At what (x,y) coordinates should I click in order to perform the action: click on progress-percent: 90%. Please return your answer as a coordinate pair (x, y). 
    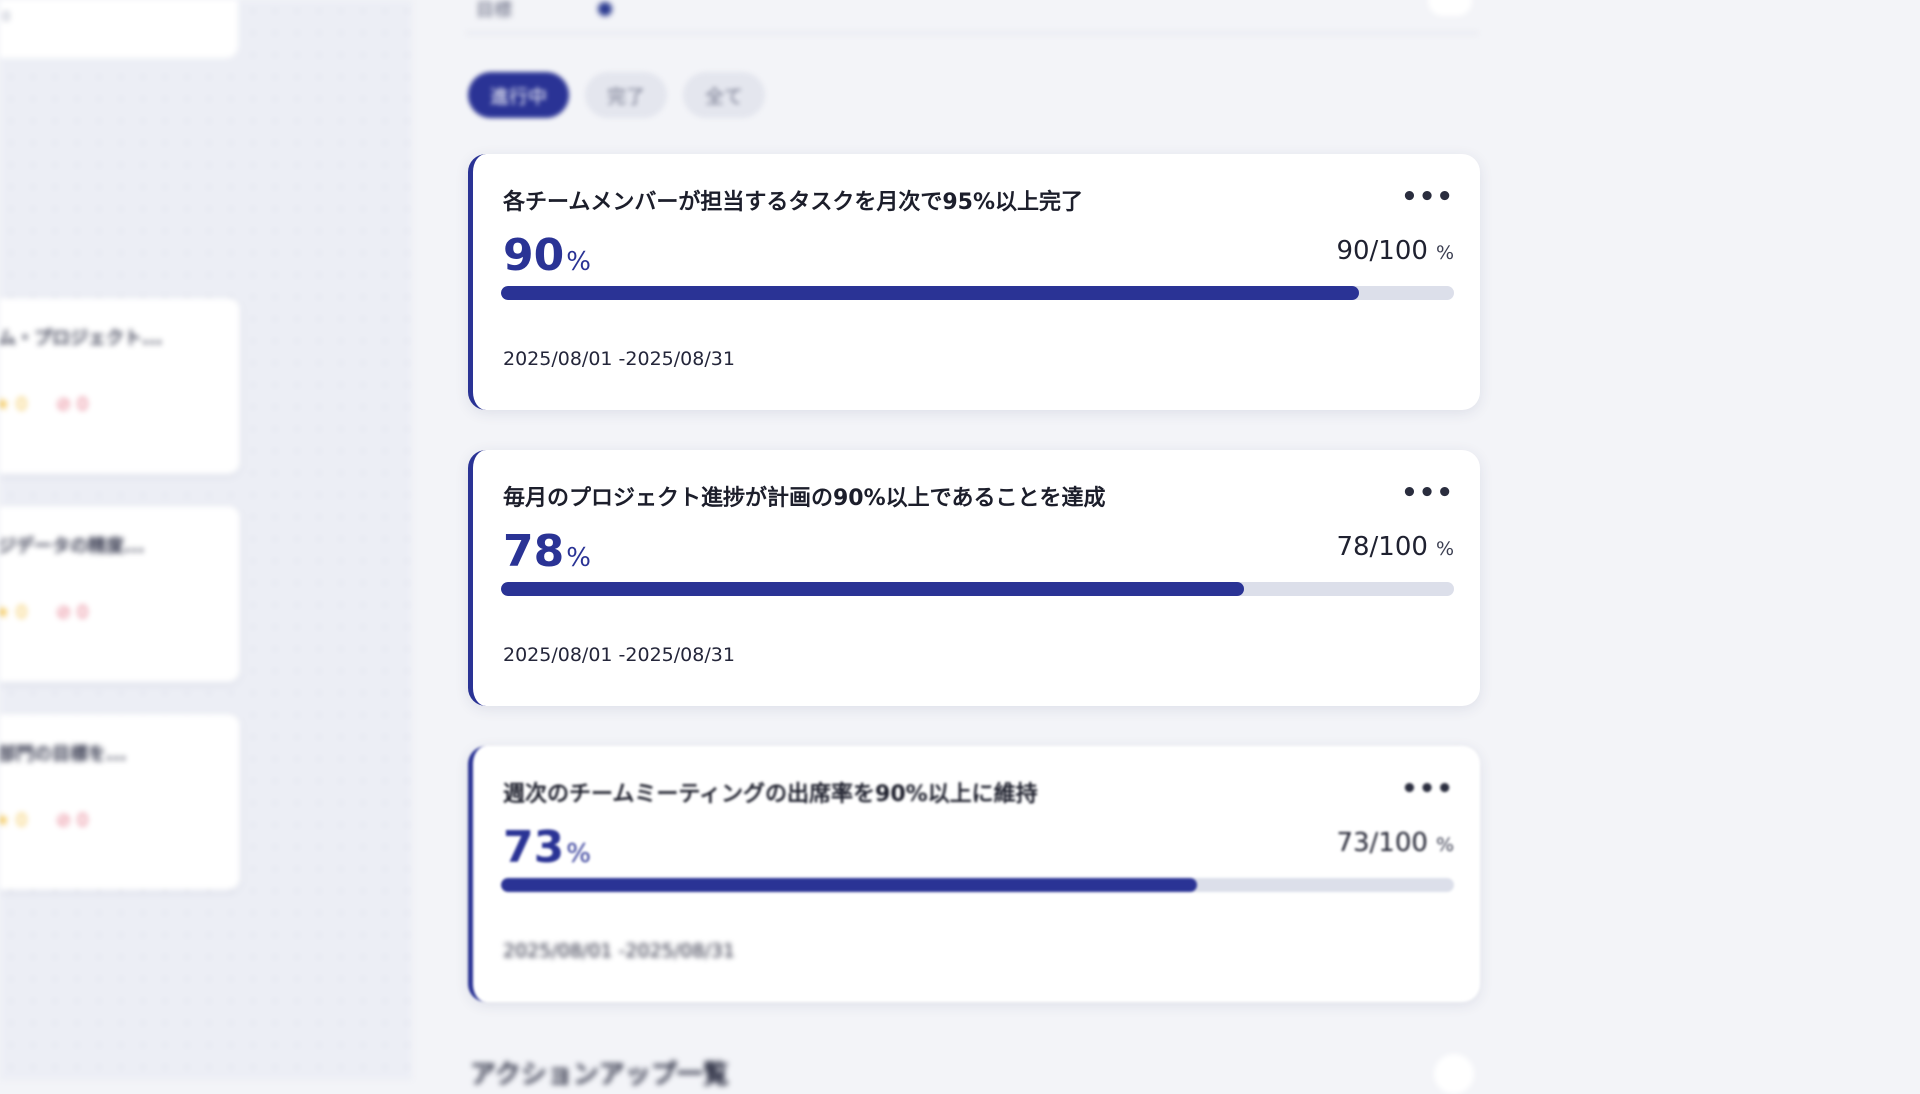
    Looking at the image, I should click on (547, 255).